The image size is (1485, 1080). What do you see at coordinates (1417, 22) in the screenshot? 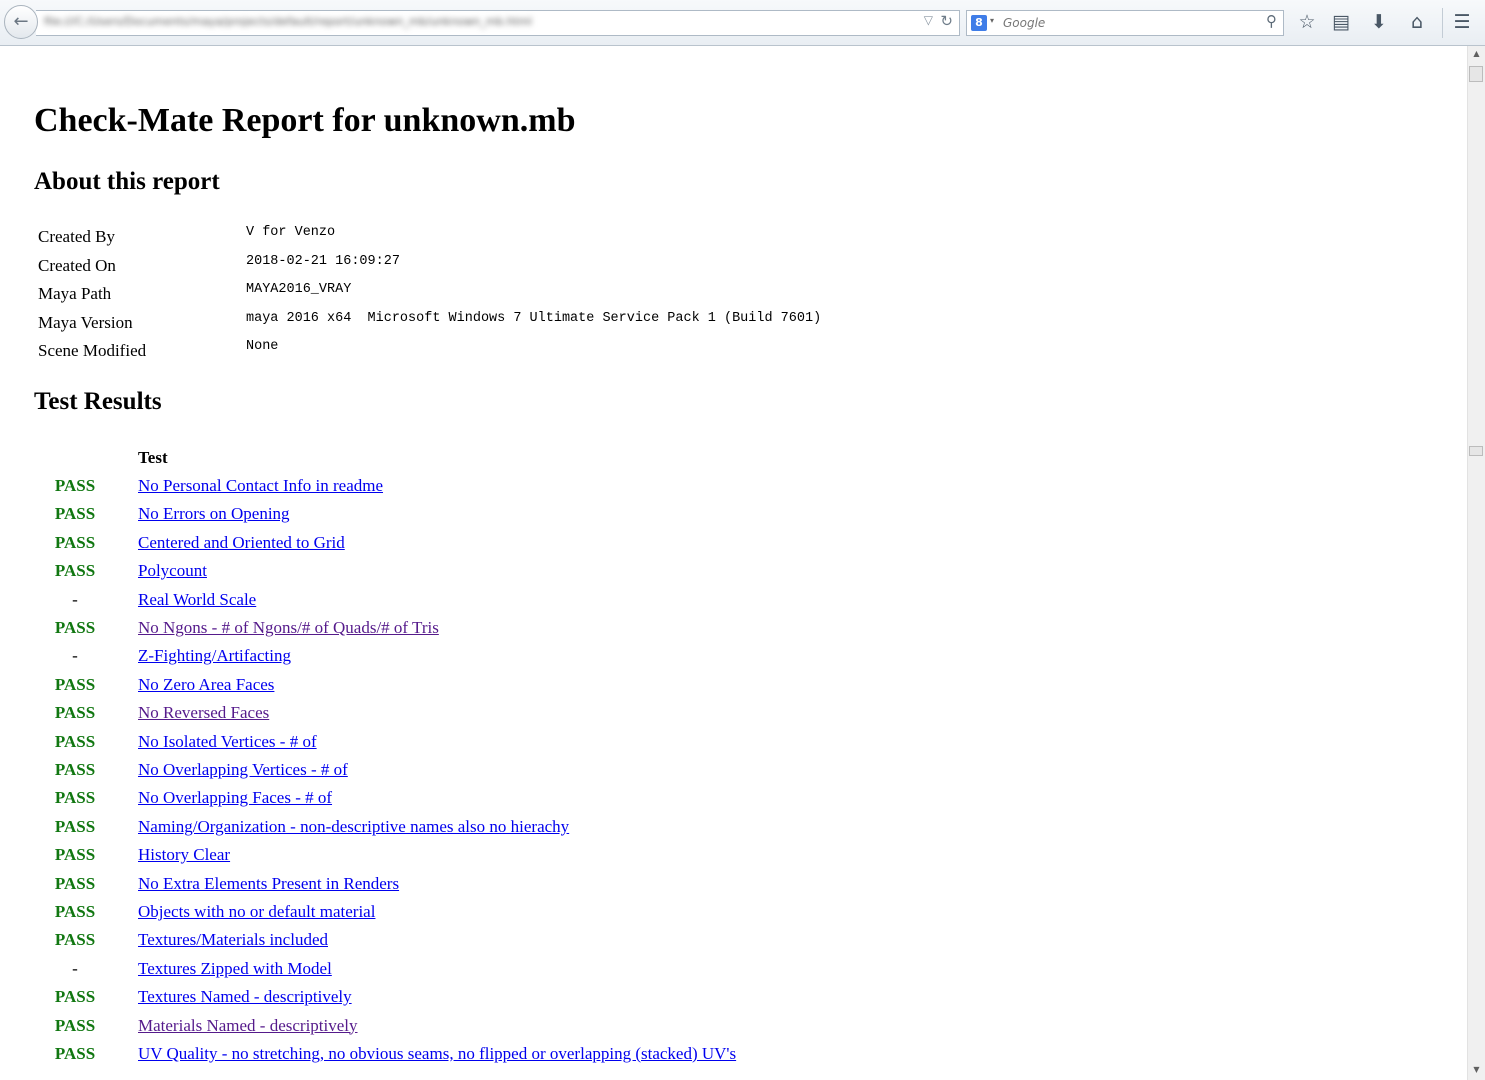
I see `home-icon: ⌂` at bounding box center [1417, 22].